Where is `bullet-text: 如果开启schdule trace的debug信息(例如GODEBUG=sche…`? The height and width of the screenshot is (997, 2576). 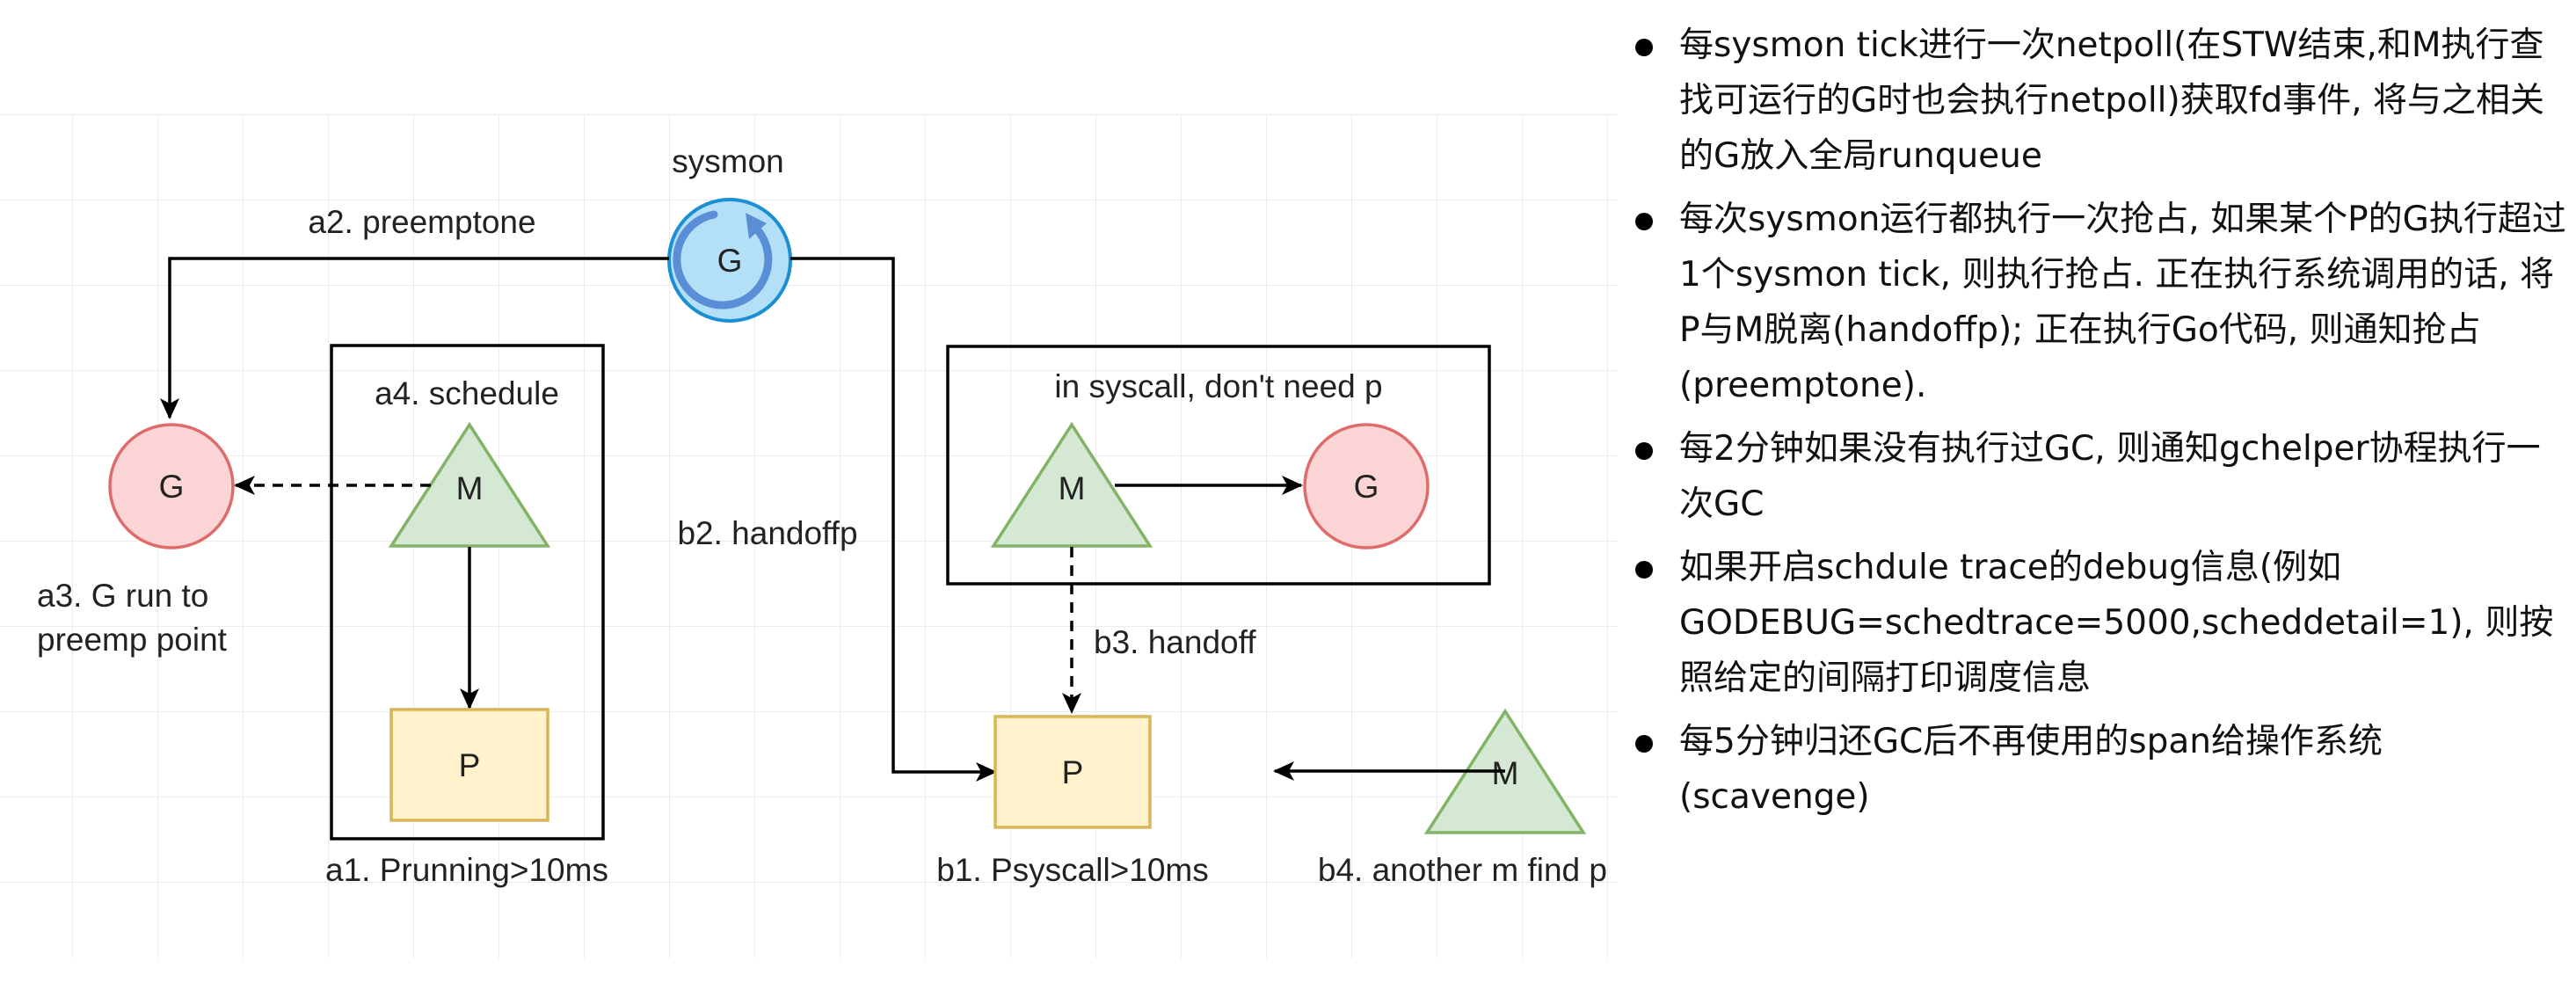
bullet-text: 如果开启schdule trace的debug信息(例如GODEBUG=sche… is located at coordinates (2116, 623).